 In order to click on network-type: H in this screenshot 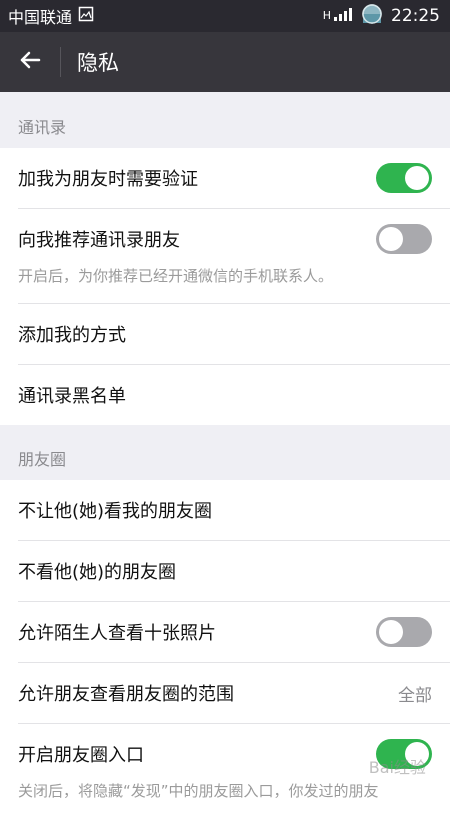, I will do `click(326, 15)`.